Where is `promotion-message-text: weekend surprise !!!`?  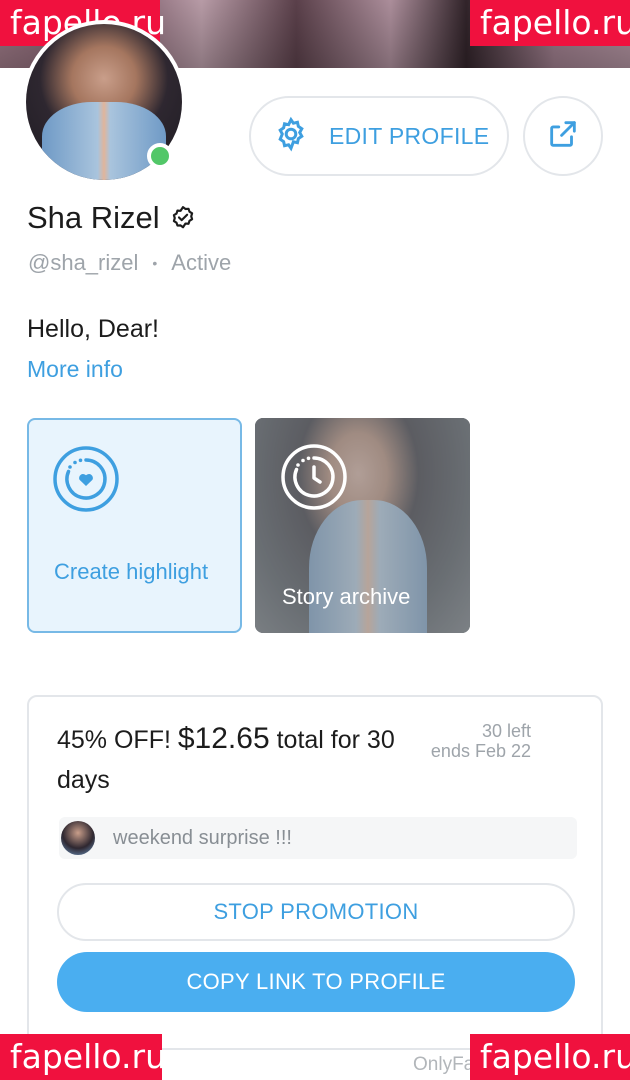
promotion-message-text: weekend surprise !!! is located at coordinates (202, 837).